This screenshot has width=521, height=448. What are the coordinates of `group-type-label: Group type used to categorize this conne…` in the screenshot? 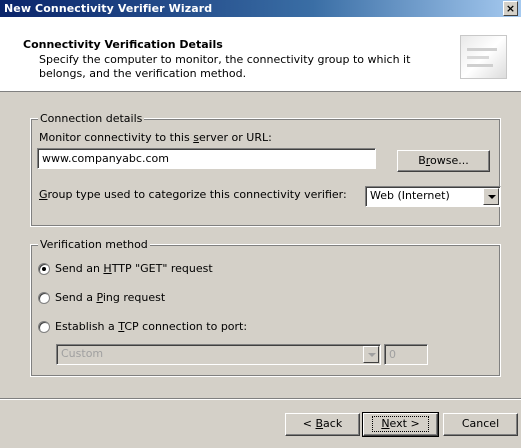 It's located at (193, 194).